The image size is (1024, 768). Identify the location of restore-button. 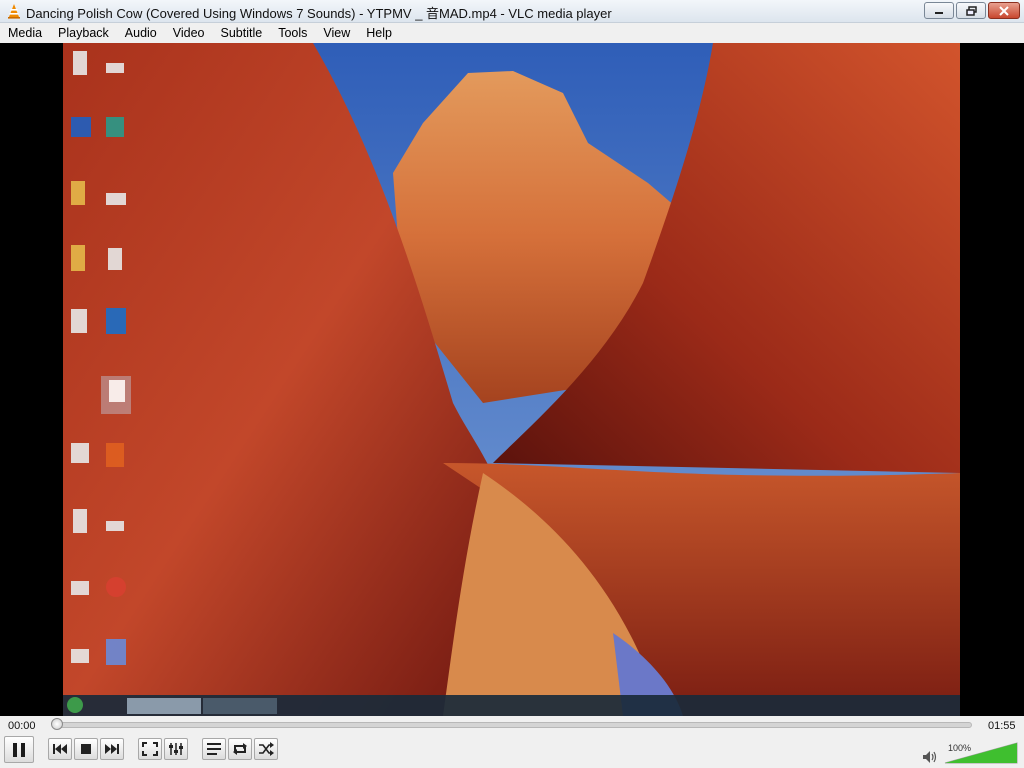
(971, 10).